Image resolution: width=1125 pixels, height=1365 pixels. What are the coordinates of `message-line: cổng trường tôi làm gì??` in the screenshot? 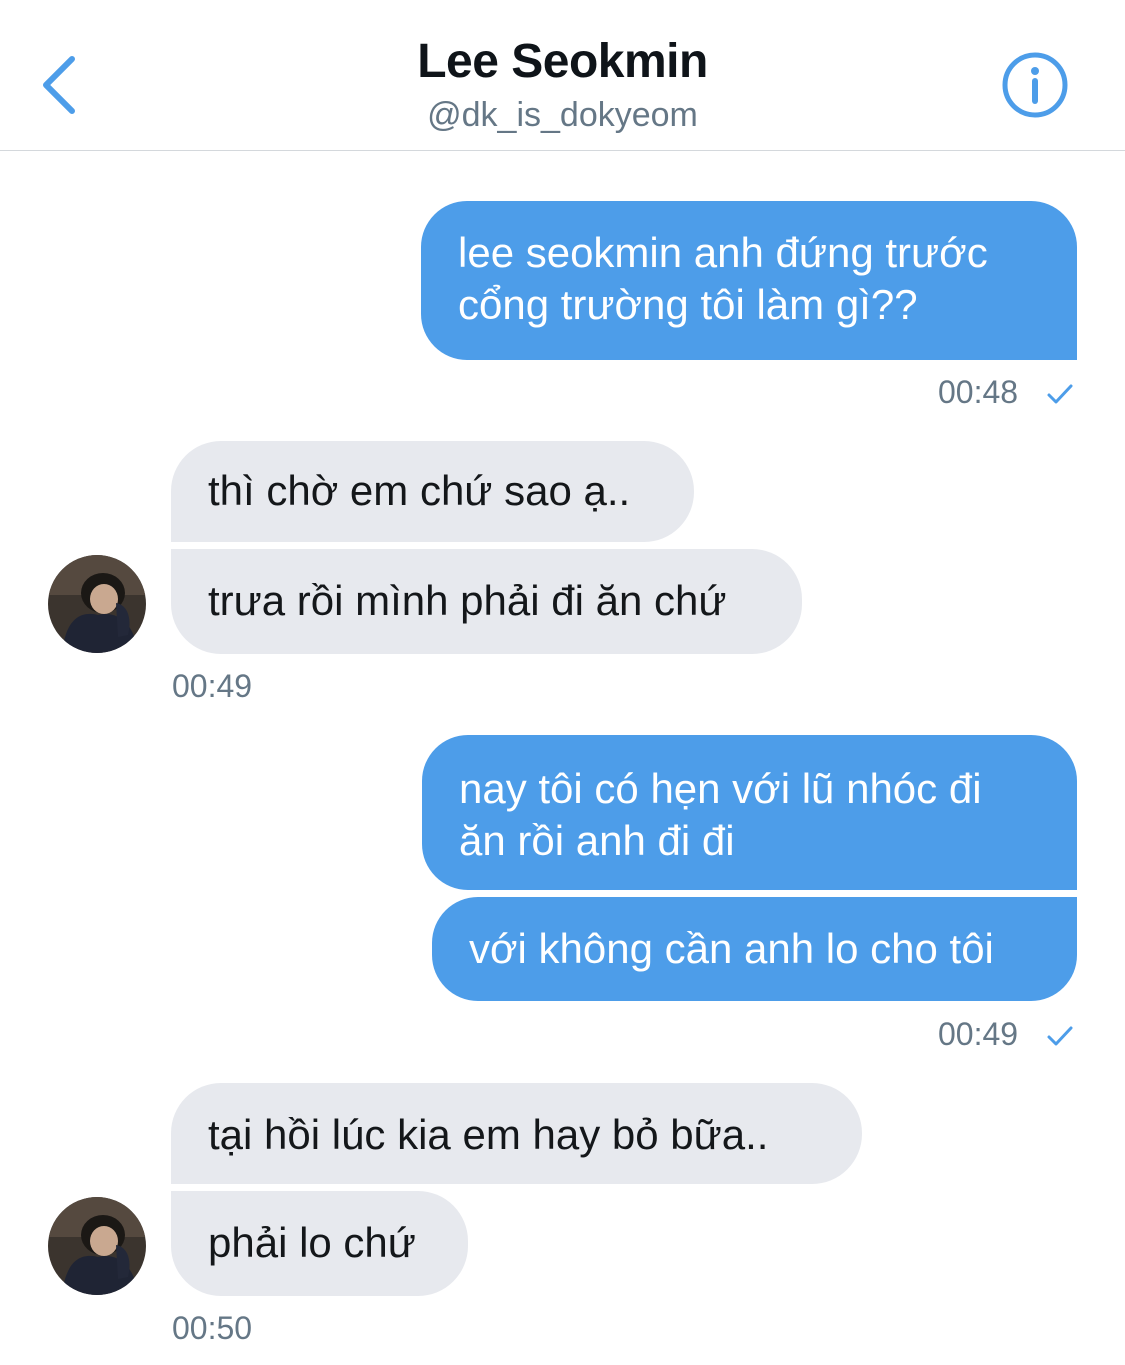 It's located at (688, 304).